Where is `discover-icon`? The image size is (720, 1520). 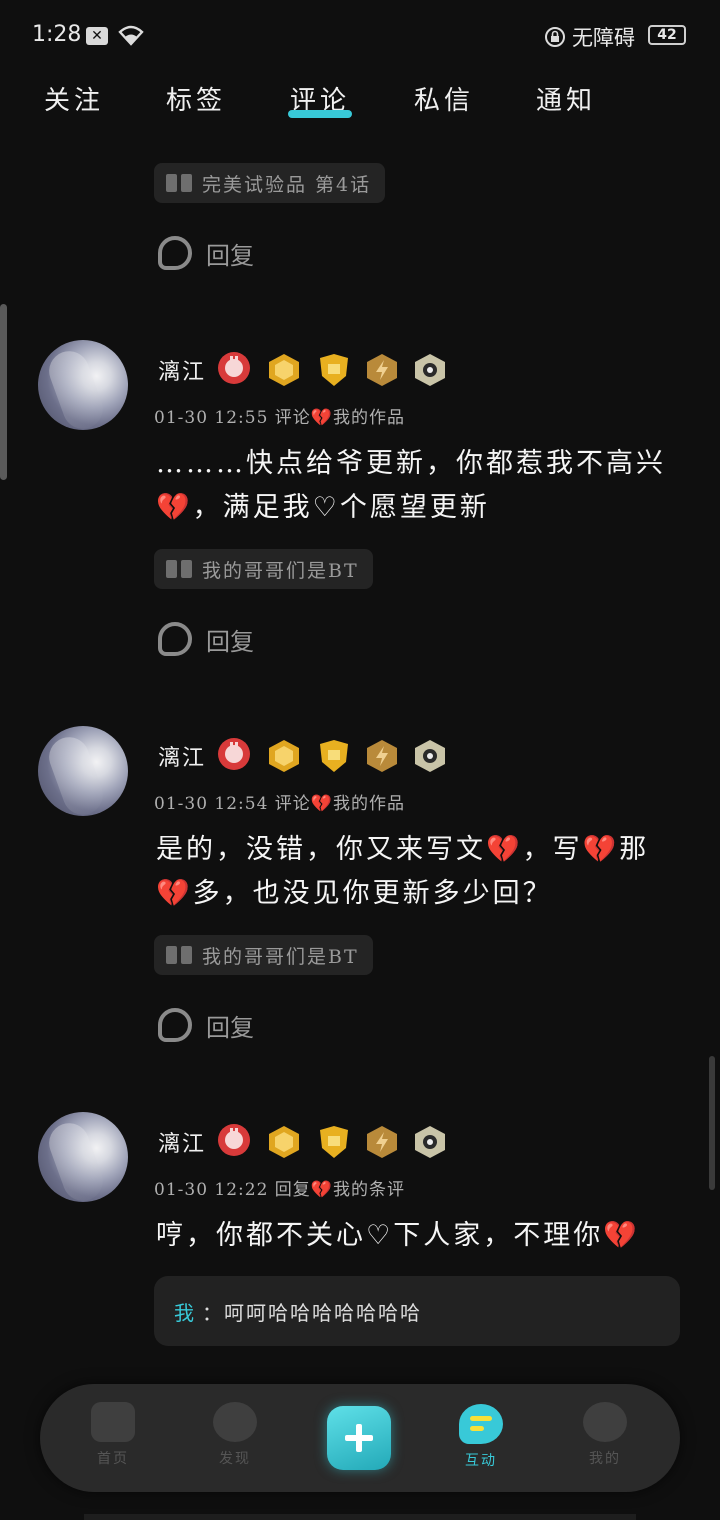 discover-icon is located at coordinates (235, 1422).